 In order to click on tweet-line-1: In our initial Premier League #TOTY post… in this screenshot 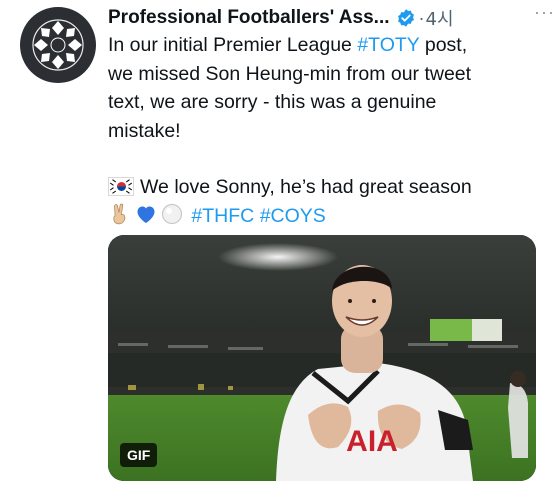, I will do `click(328, 45)`.